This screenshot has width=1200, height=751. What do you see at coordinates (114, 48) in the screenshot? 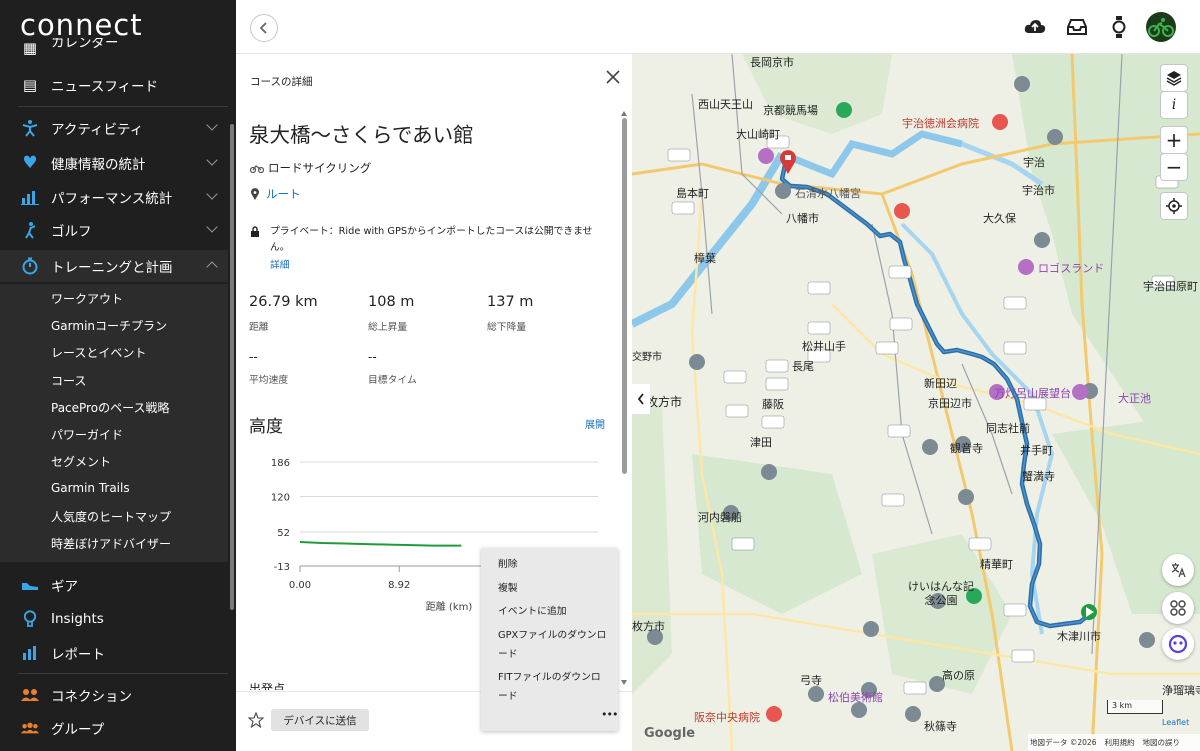
I see `sidebar-item-calendar: ▦ カレンダー` at bounding box center [114, 48].